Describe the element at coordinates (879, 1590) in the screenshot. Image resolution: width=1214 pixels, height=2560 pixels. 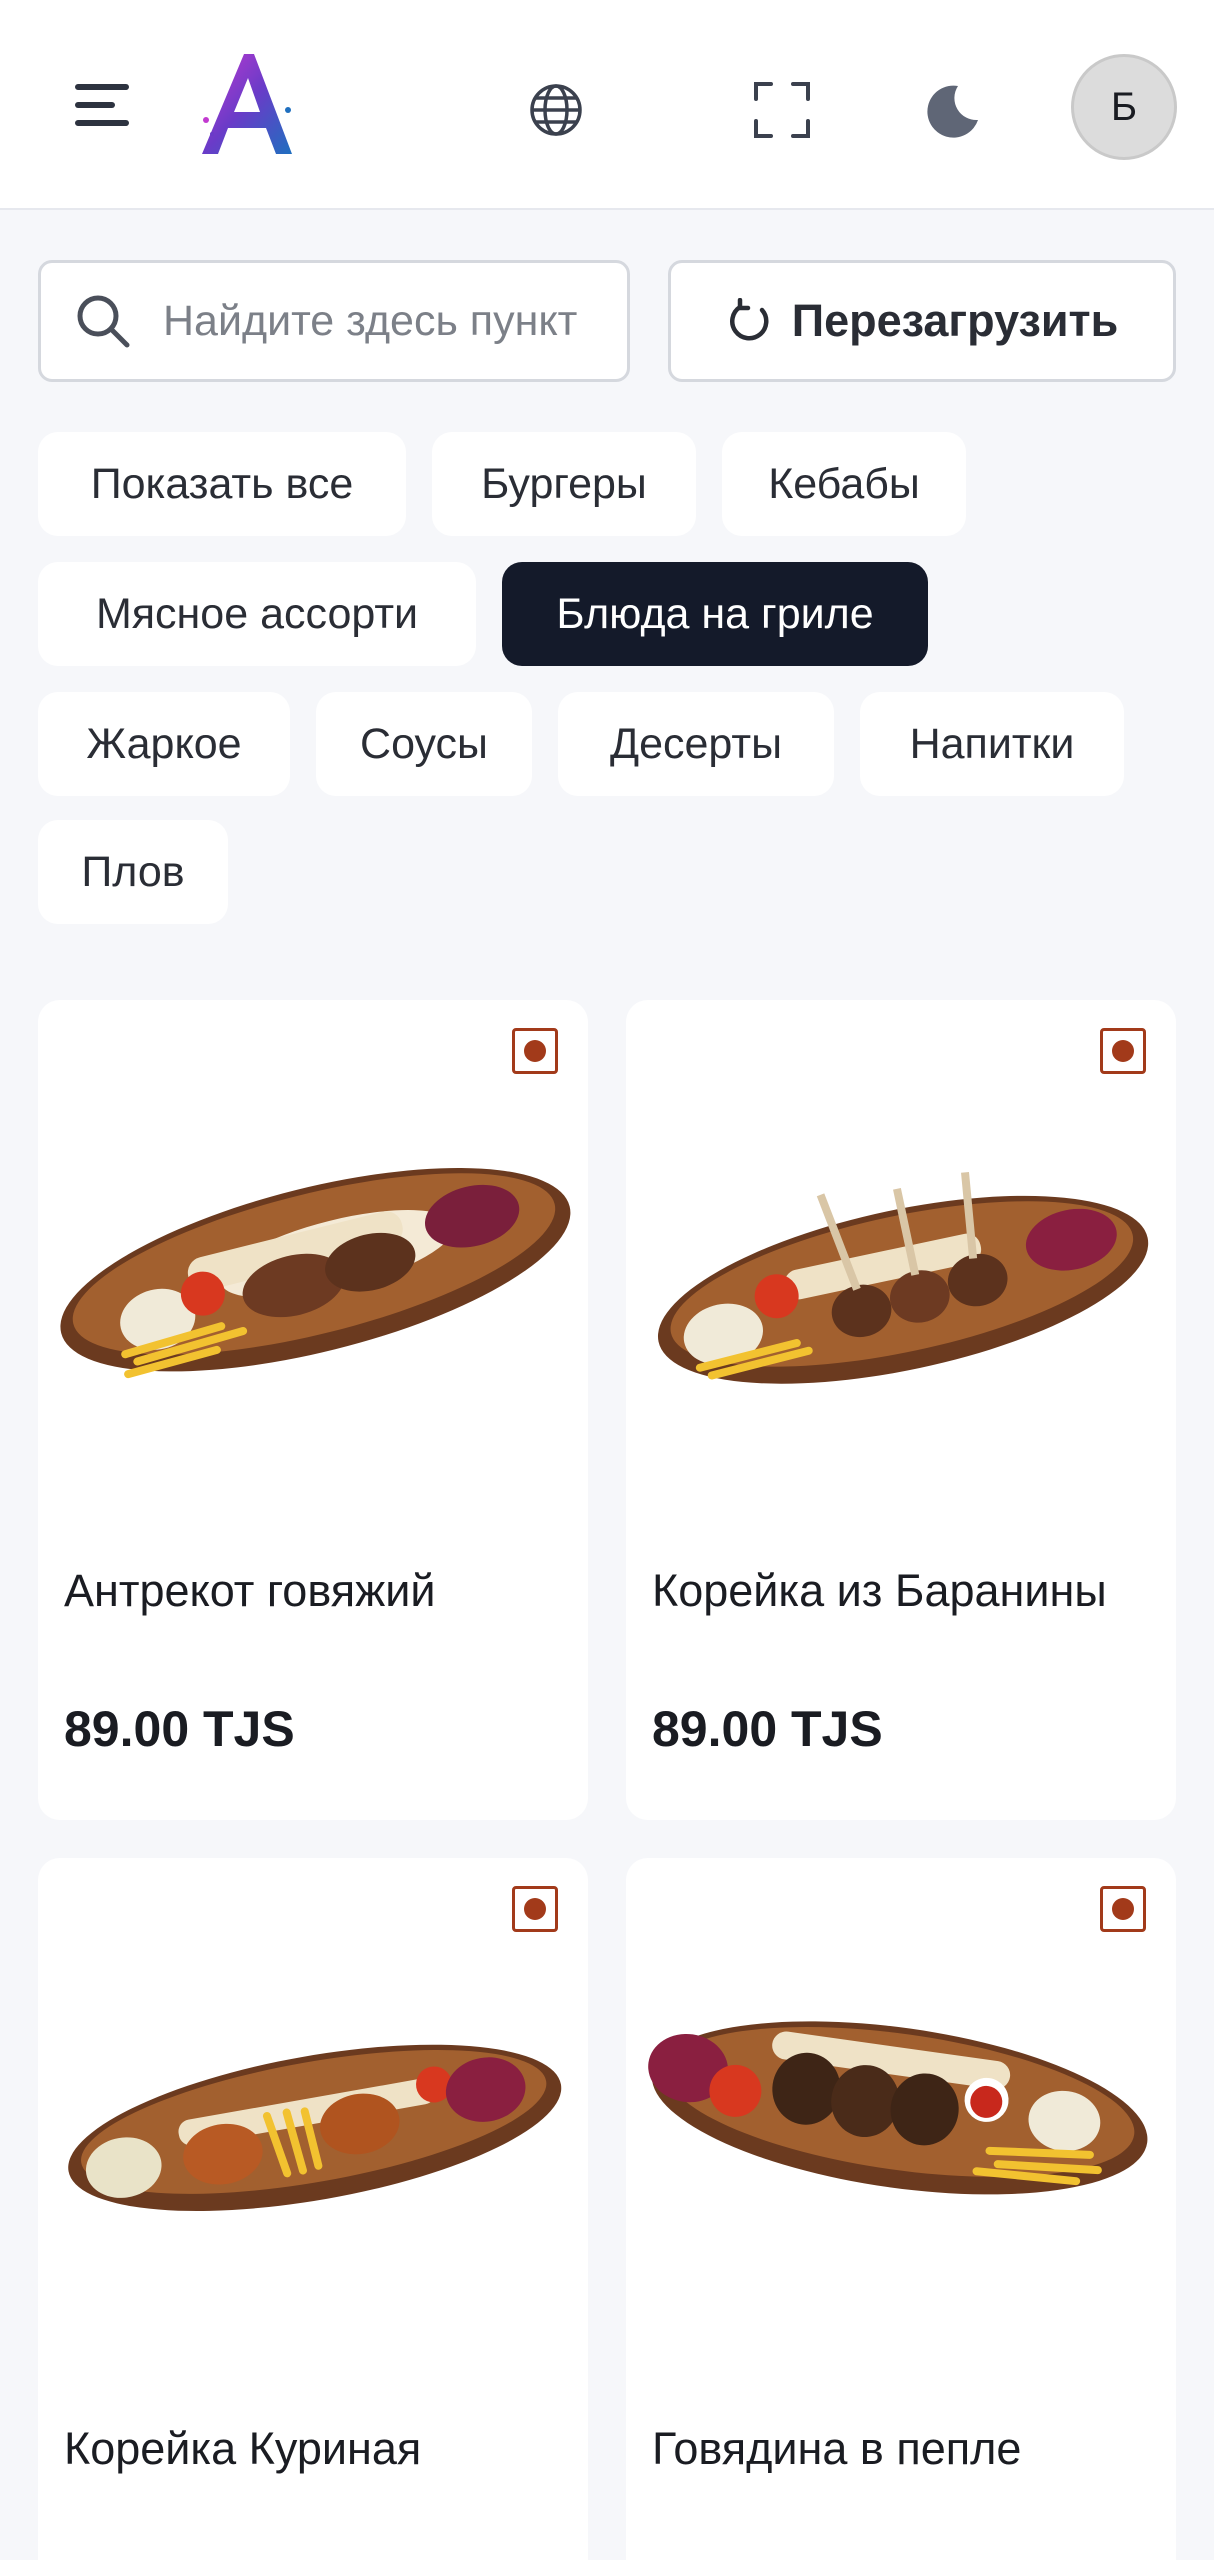
I see `product-name: Корейка из Баранины` at that location.